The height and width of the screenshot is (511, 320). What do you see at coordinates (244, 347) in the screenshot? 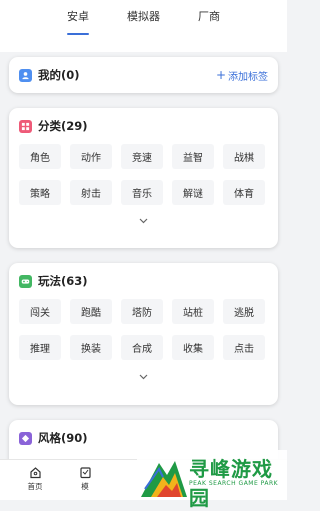
I see `chip-gameplay: 点击` at bounding box center [244, 347].